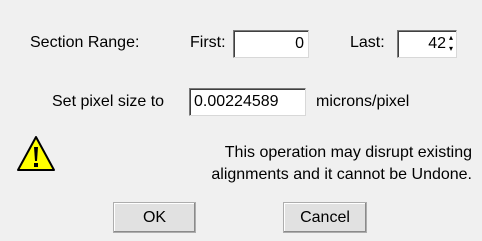 The height and width of the screenshot is (241, 482). What do you see at coordinates (341, 174) in the screenshot?
I see `warning-line-2: alignments and it cannot be Undone.` at bounding box center [341, 174].